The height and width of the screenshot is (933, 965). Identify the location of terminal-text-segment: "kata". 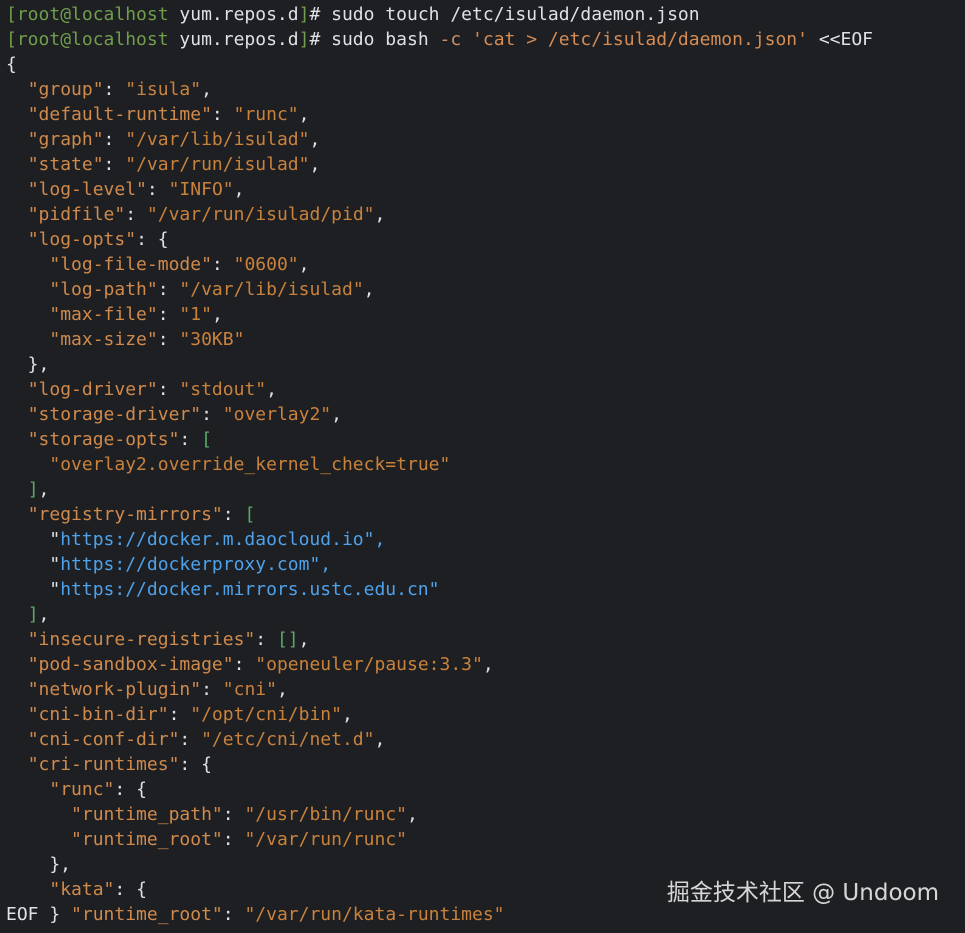
(82, 889).